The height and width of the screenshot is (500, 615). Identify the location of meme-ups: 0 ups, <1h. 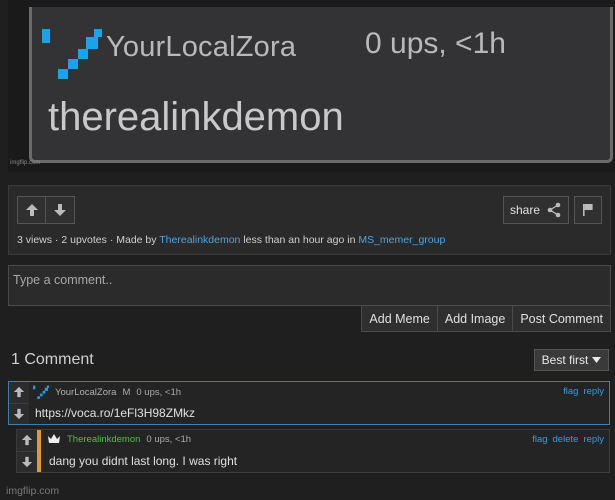
(435, 43).